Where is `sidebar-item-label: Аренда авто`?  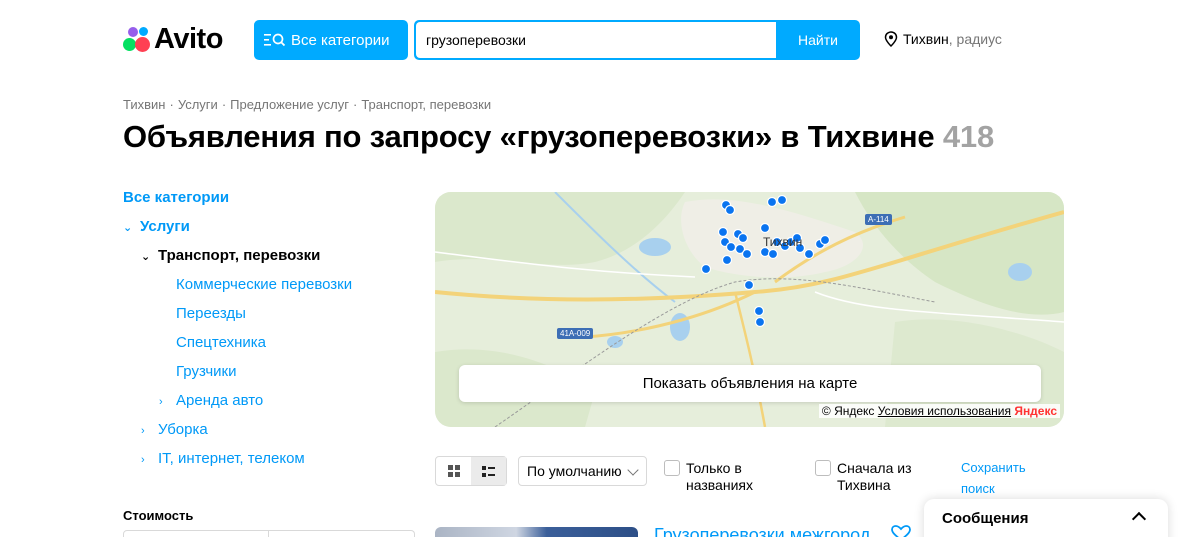
sidebar-item-label: Аренда авто is located at coordinates (220, 400).